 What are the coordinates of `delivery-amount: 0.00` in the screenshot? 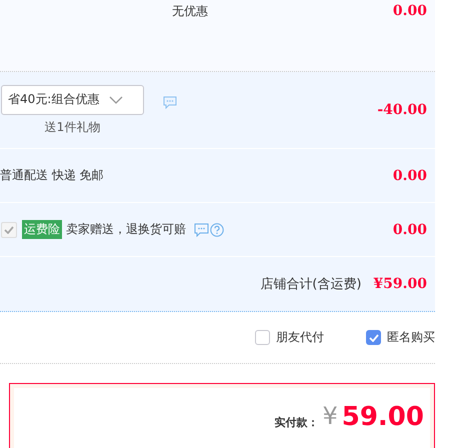 It's located at (409, 176).